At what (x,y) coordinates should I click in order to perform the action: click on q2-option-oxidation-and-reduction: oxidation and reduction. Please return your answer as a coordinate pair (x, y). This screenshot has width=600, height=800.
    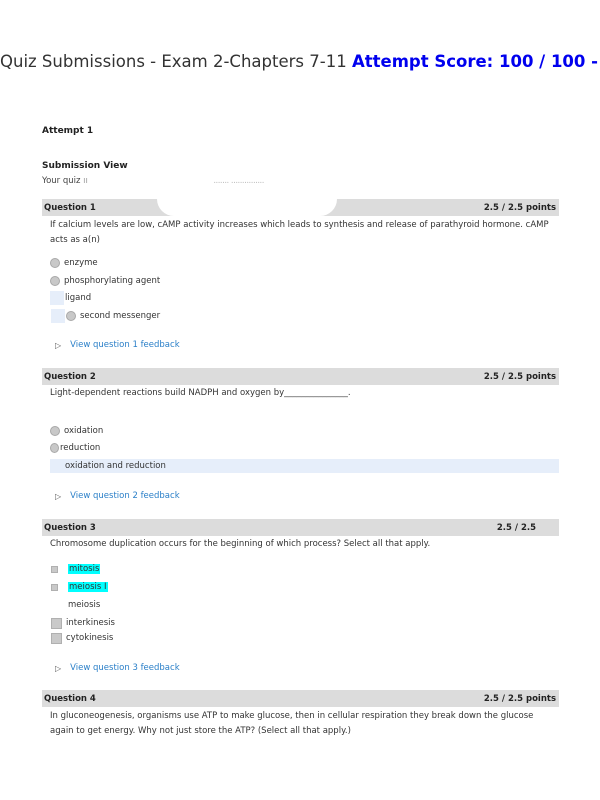
    Looking at the image, I should click on (304, 466).